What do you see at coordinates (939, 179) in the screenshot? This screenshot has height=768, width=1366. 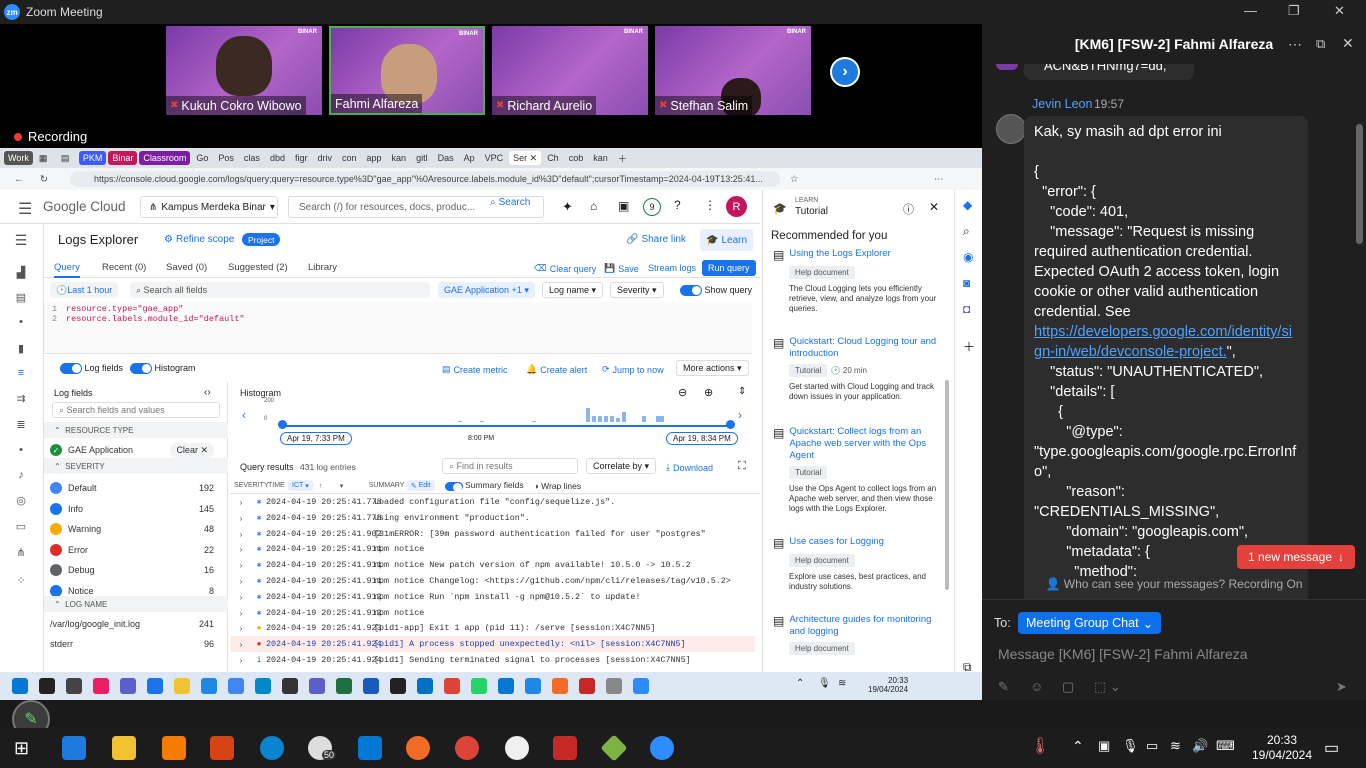 I see `menu-icon: ⋯` at bounding box center [939, 179].